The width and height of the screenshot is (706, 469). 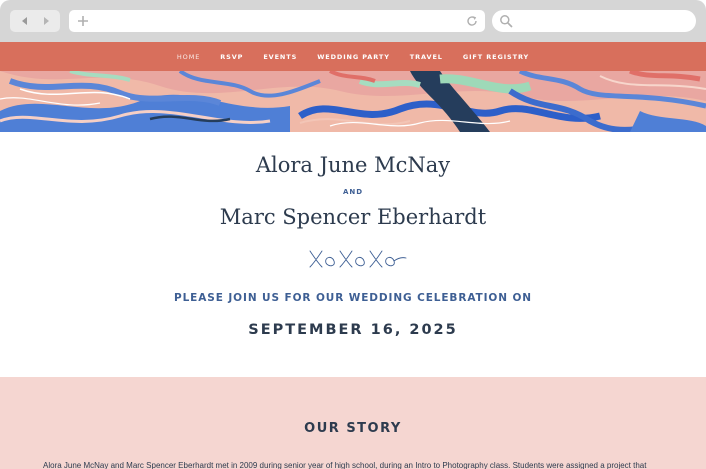 I want to click on nav-events: EVENTS, so click(x=280, y=57).